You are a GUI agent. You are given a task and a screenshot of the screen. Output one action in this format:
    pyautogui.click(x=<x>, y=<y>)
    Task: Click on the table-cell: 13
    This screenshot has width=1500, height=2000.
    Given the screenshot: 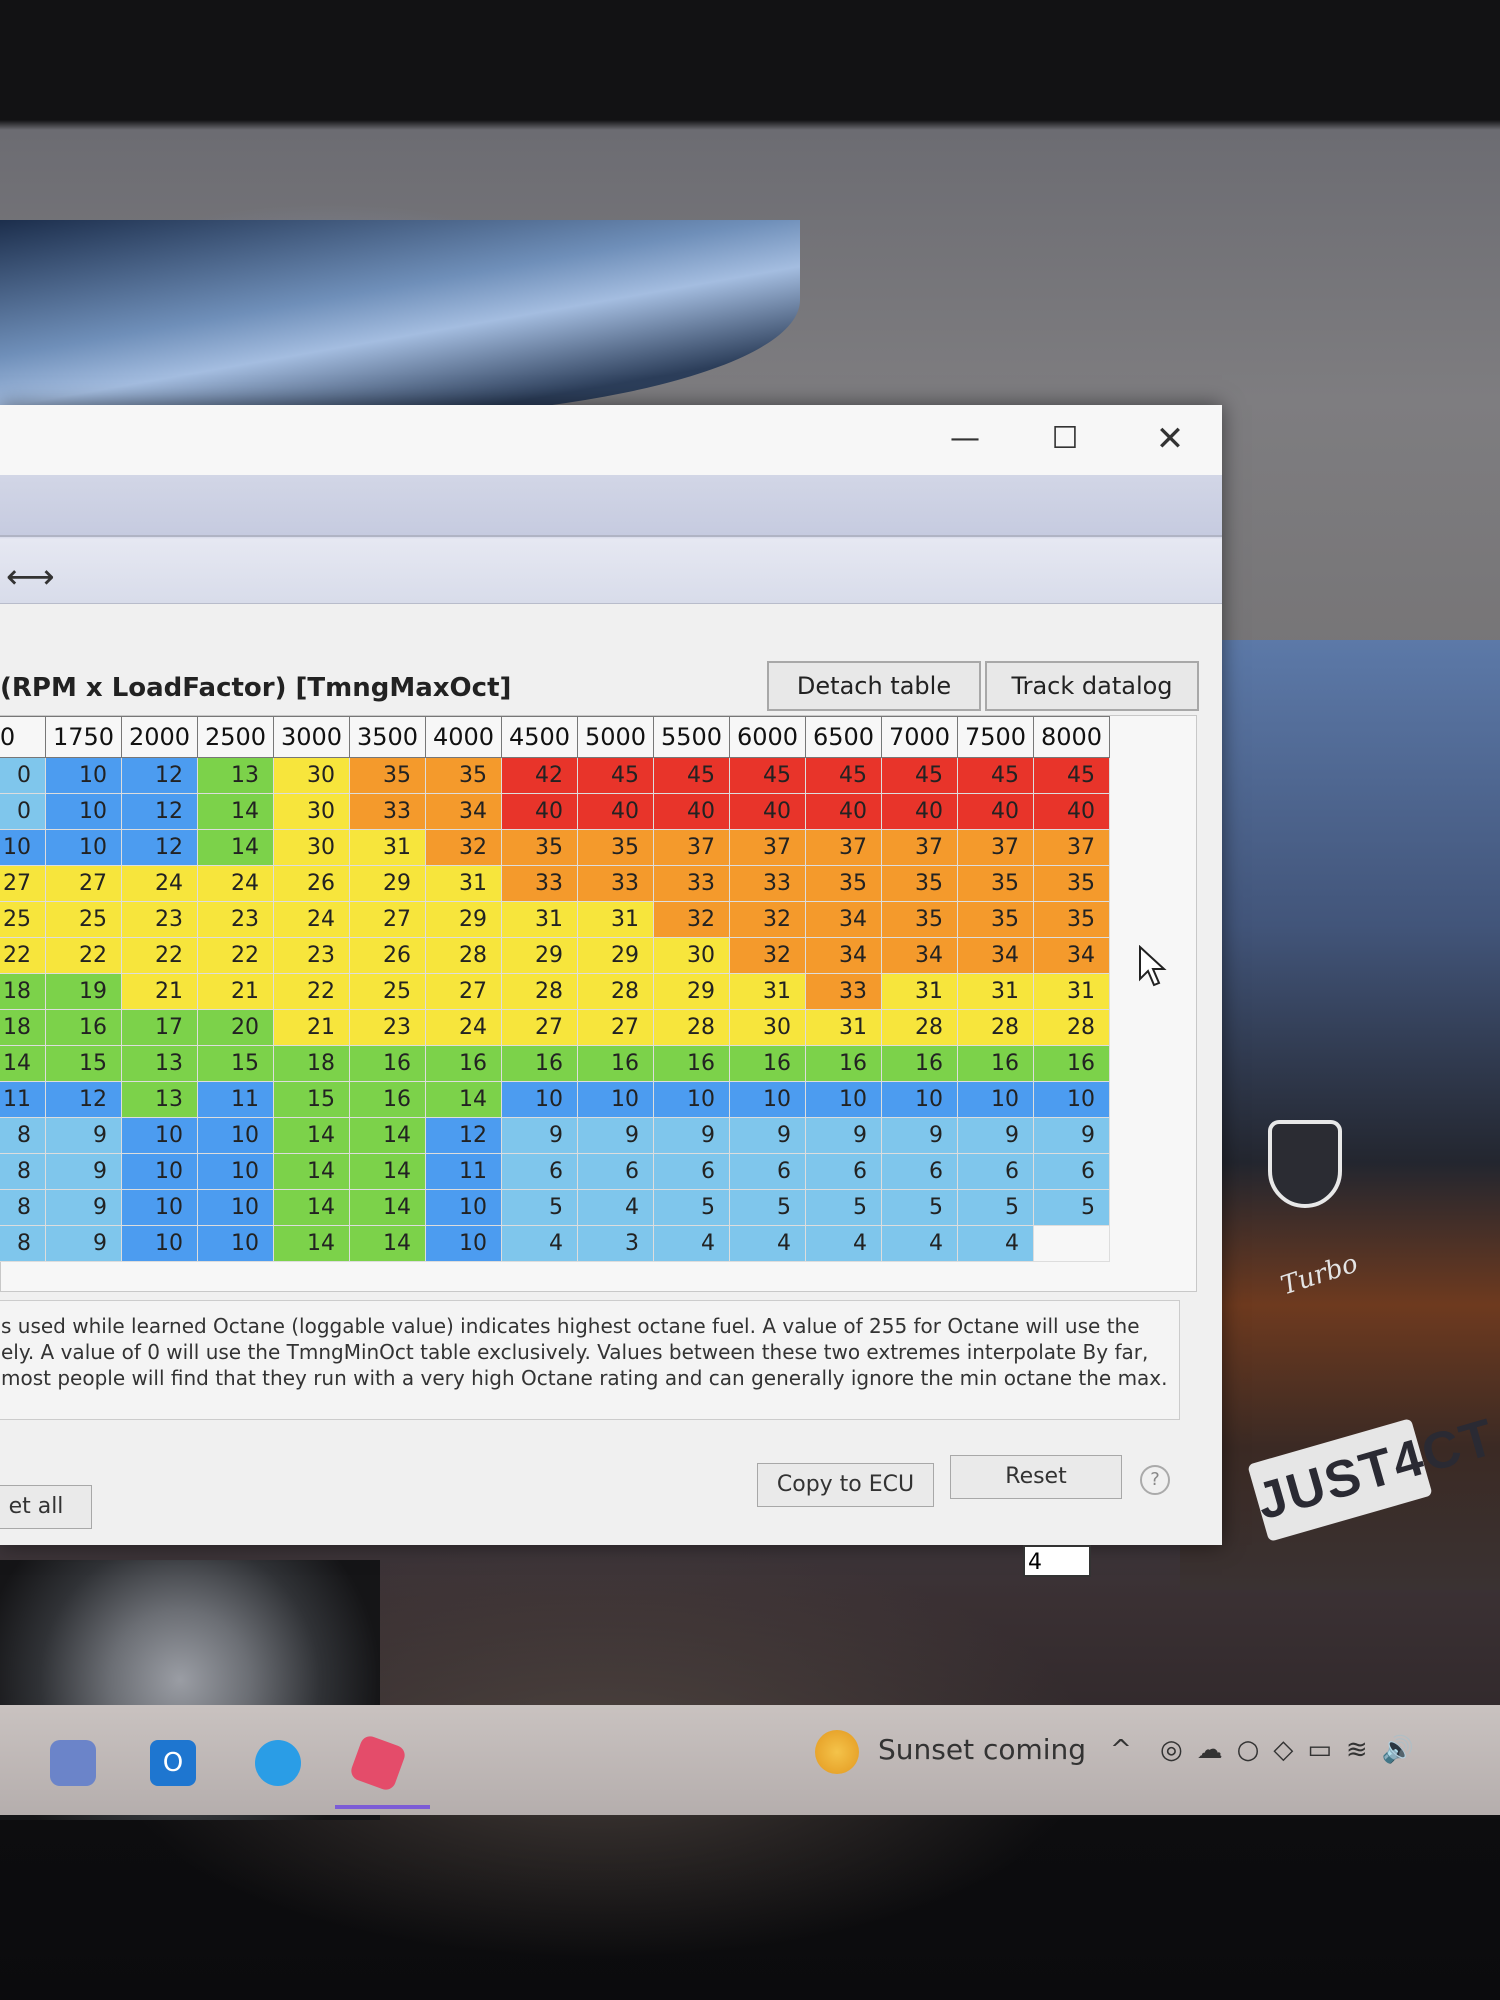 What is the action you would take?
    pyautogui.click(x=235, y=775)
    